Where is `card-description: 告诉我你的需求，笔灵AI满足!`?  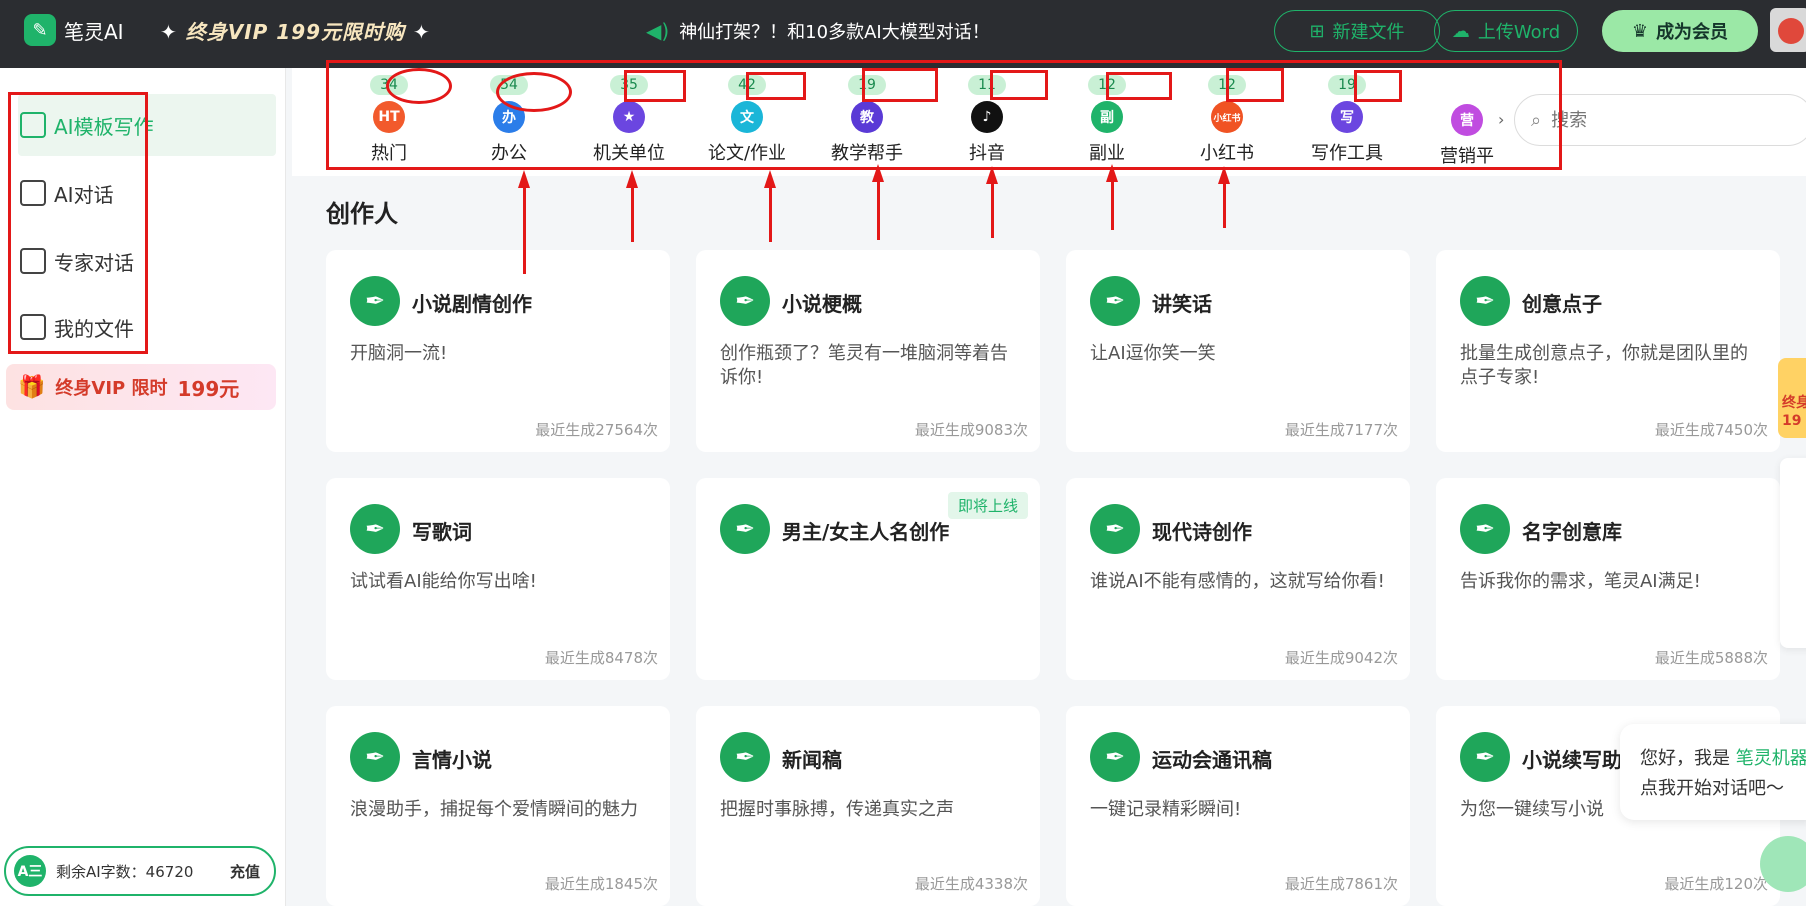
card-description: 告诉我你的需求，笔灵AI满足! is located at coordinates (1580, 581).